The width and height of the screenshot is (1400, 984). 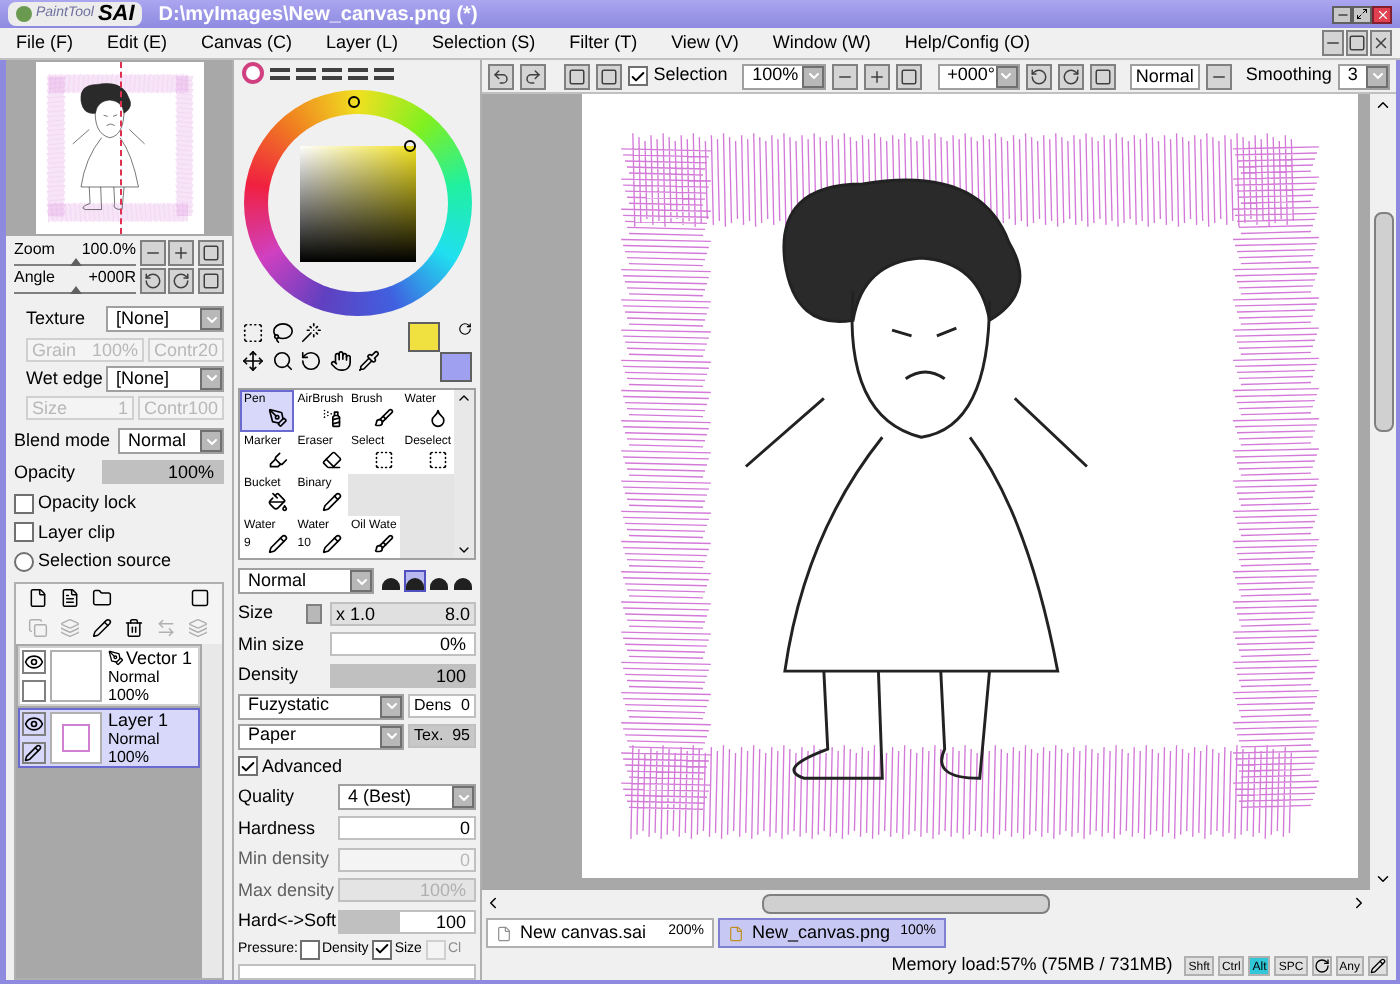 What do you see at coordinates (311, 361) in the screenshot?
I see `rotate-icon` at bounding box center [311, 361].